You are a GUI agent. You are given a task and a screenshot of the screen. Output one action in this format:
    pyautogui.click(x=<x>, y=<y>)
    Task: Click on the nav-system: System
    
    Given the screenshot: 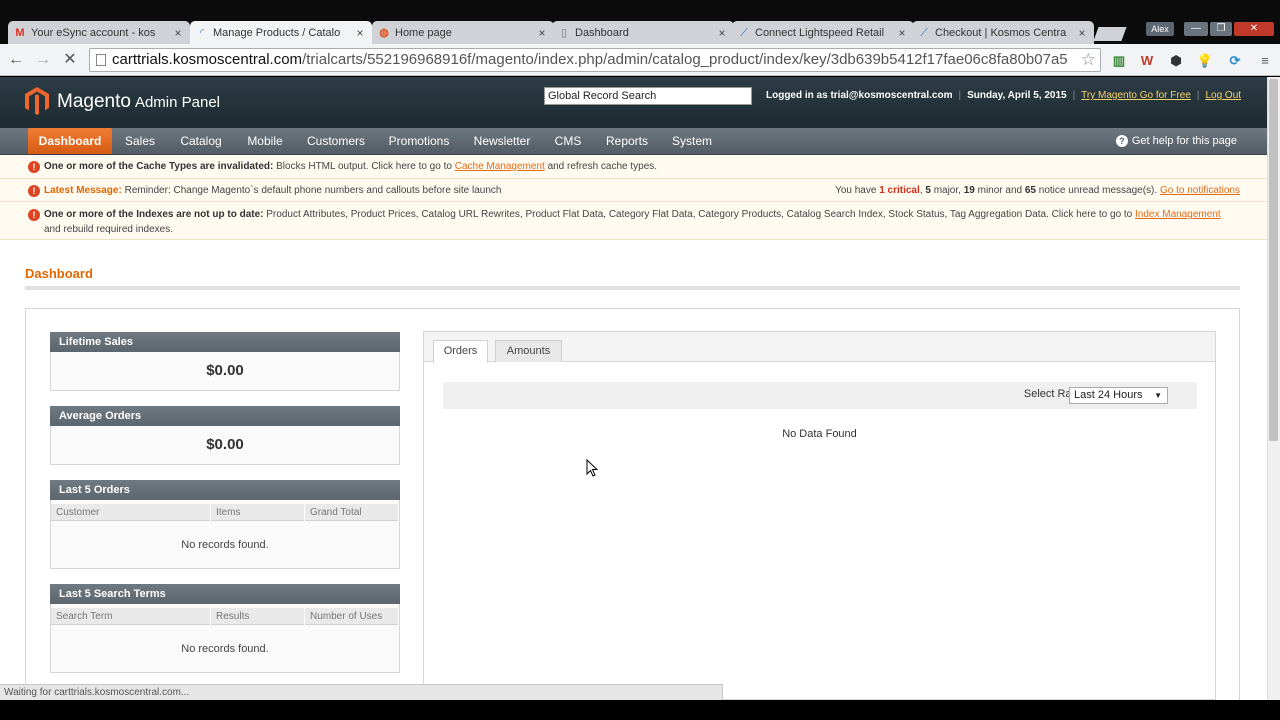 What is the action you would take?
    pyautogui.click(x=692, y=141)
    